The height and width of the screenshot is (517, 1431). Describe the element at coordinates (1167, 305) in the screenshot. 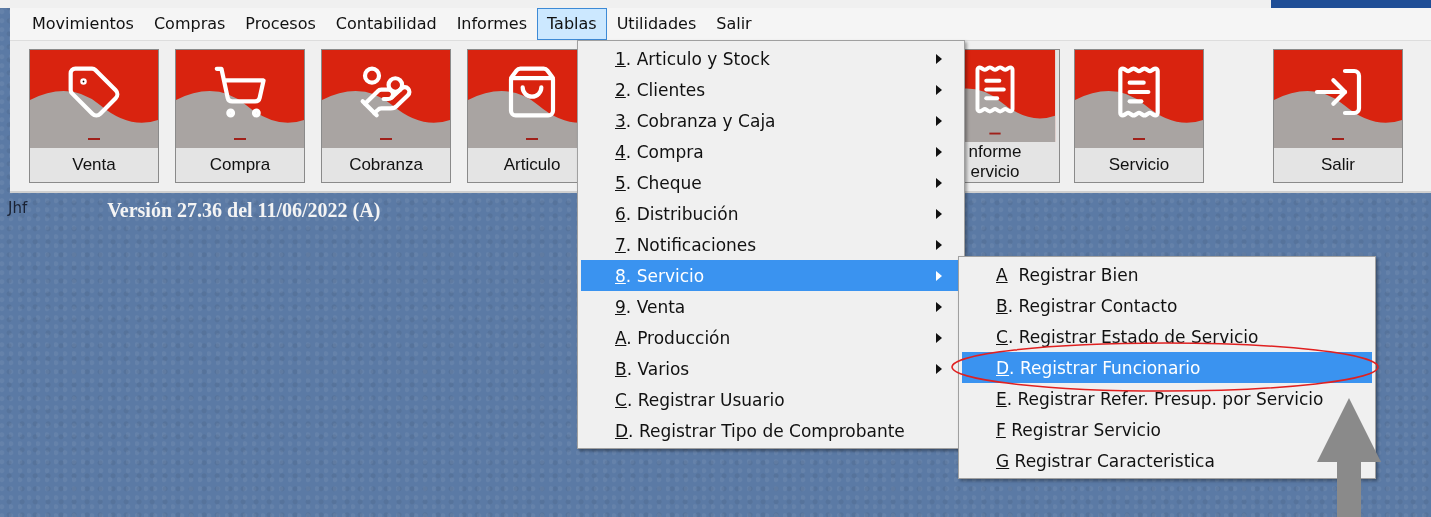

I see `menu-item: B. Registrar Contacto` at that location.